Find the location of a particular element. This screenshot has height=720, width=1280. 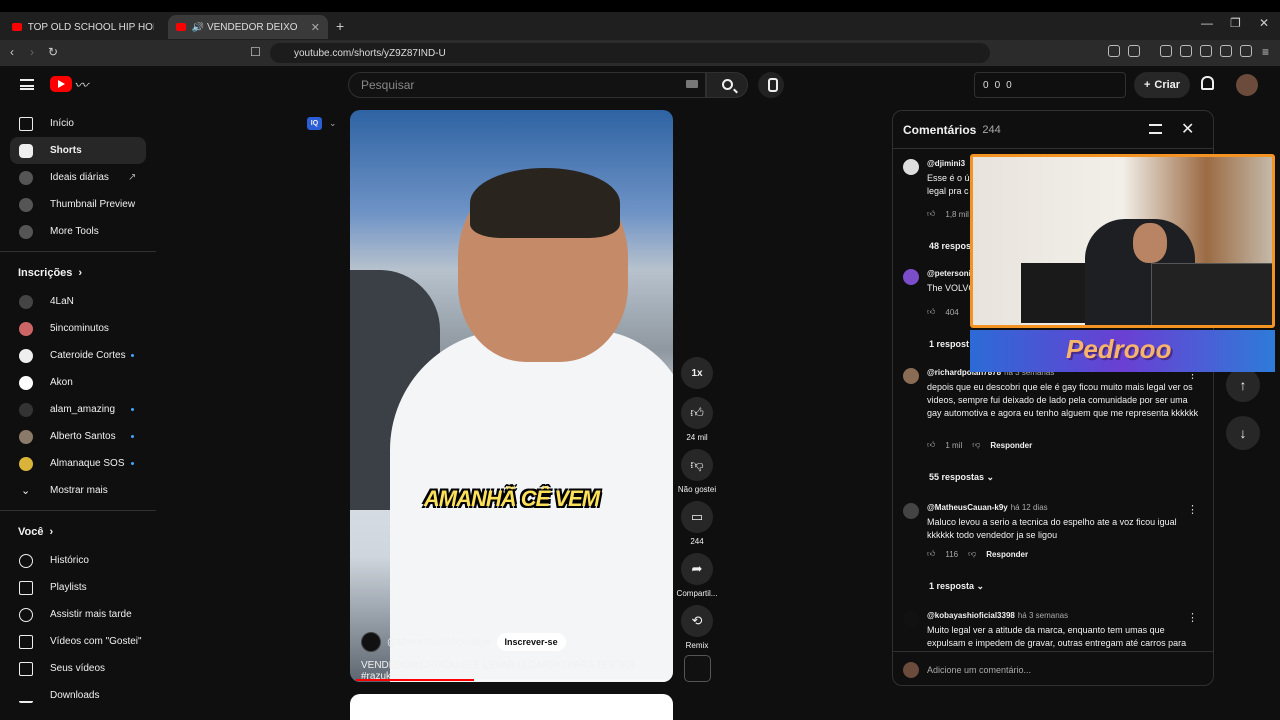

reload-icon: ↻ is located at coordinates (53, 52).